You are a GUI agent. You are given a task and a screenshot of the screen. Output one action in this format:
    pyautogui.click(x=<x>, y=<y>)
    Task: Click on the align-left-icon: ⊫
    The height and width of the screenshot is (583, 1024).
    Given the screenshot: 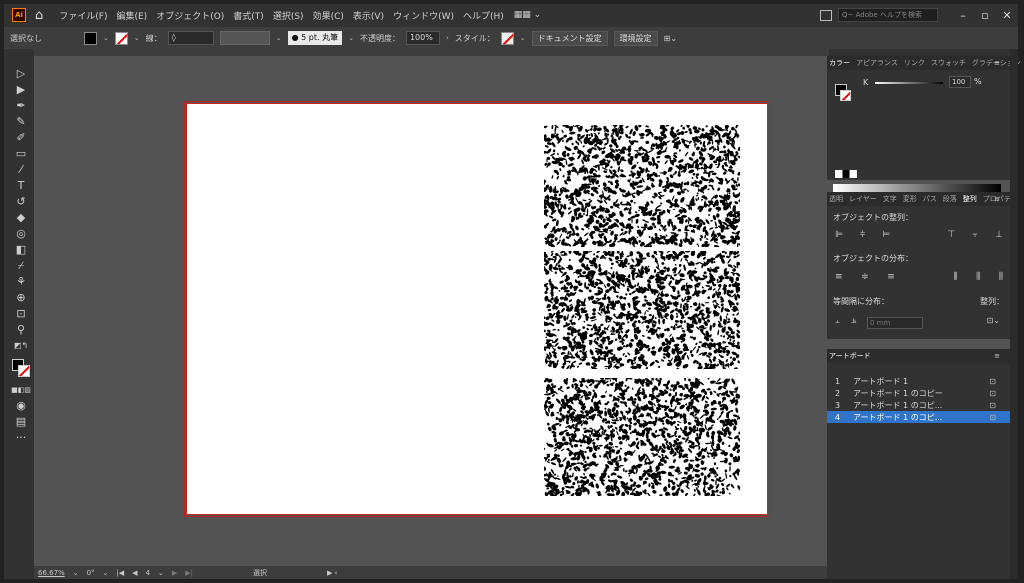 What is the action you would take?
    pyautogui.click(x=839, y=235)
    